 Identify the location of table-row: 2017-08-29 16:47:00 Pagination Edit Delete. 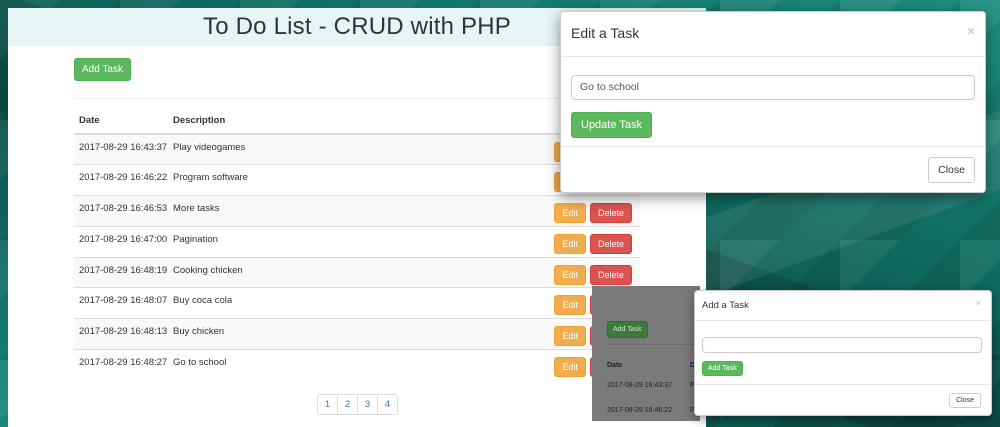
(357, 241).